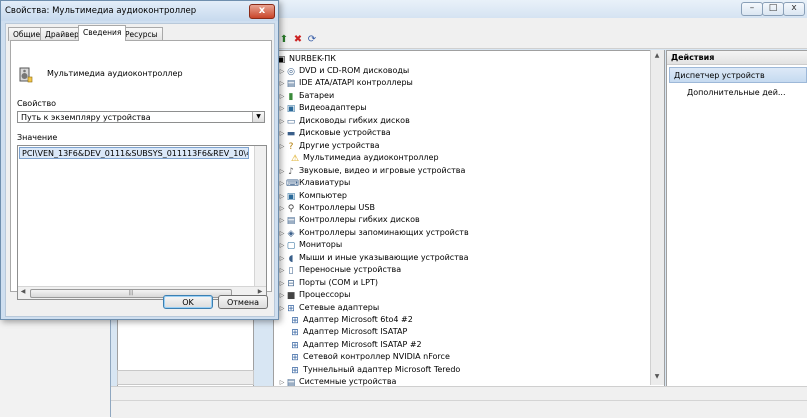  What do you see at coordinates (657, 377) in the screenshot?
I see `scroll-down-icon: ▼` at bounding box center [657, 377].